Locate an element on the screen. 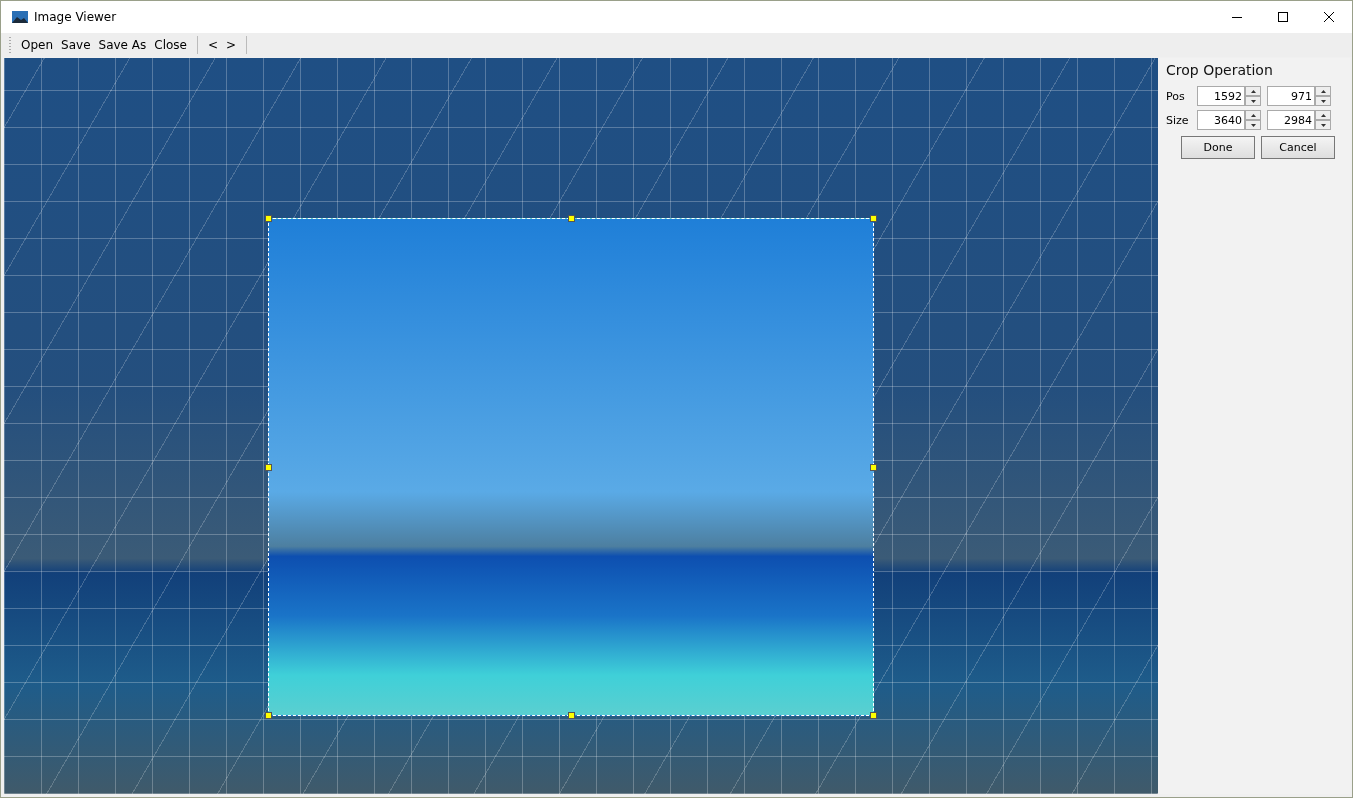 This screenshot has width=1353, height=798. landscape-icon is located at coordinates (20, 17).